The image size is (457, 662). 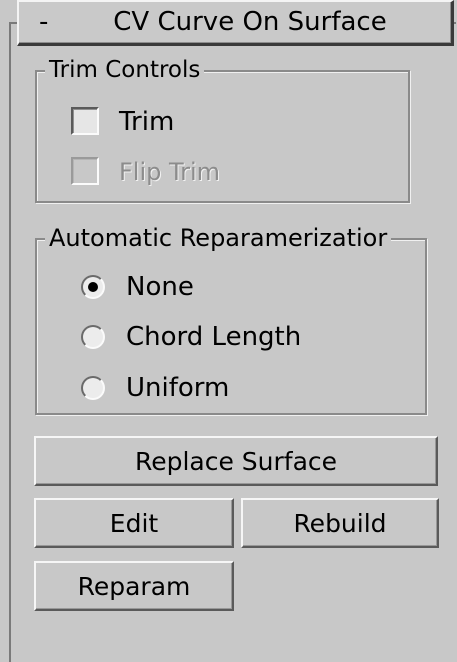 I want to click on radio-chord-length-label: Chord Length, so click(x=214, y=337).